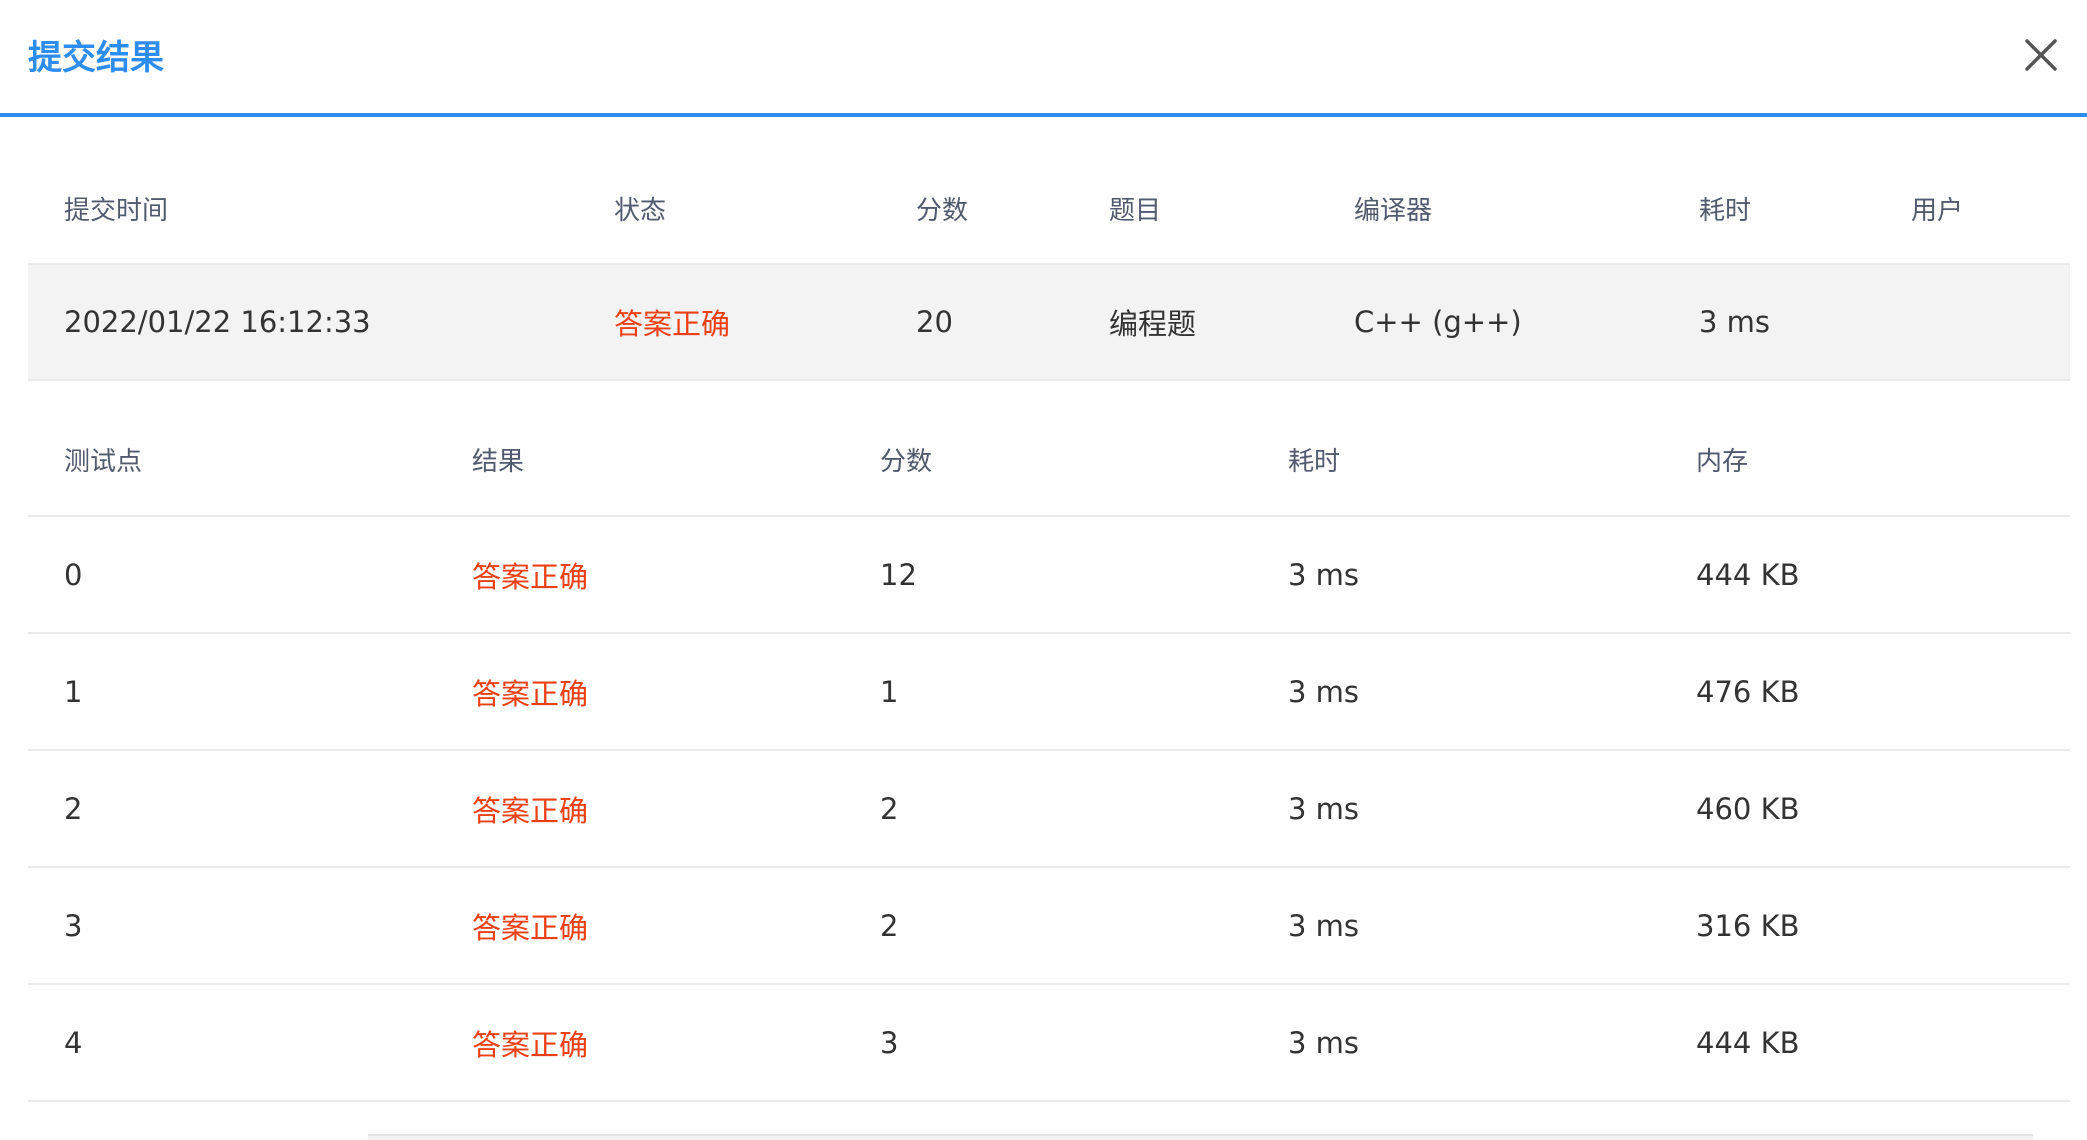 The width and height of the screenshot is (2087, 1140). I want to click on table-row: 2 答案正确 2 3 ms 460 KB, so click(1049, 809).